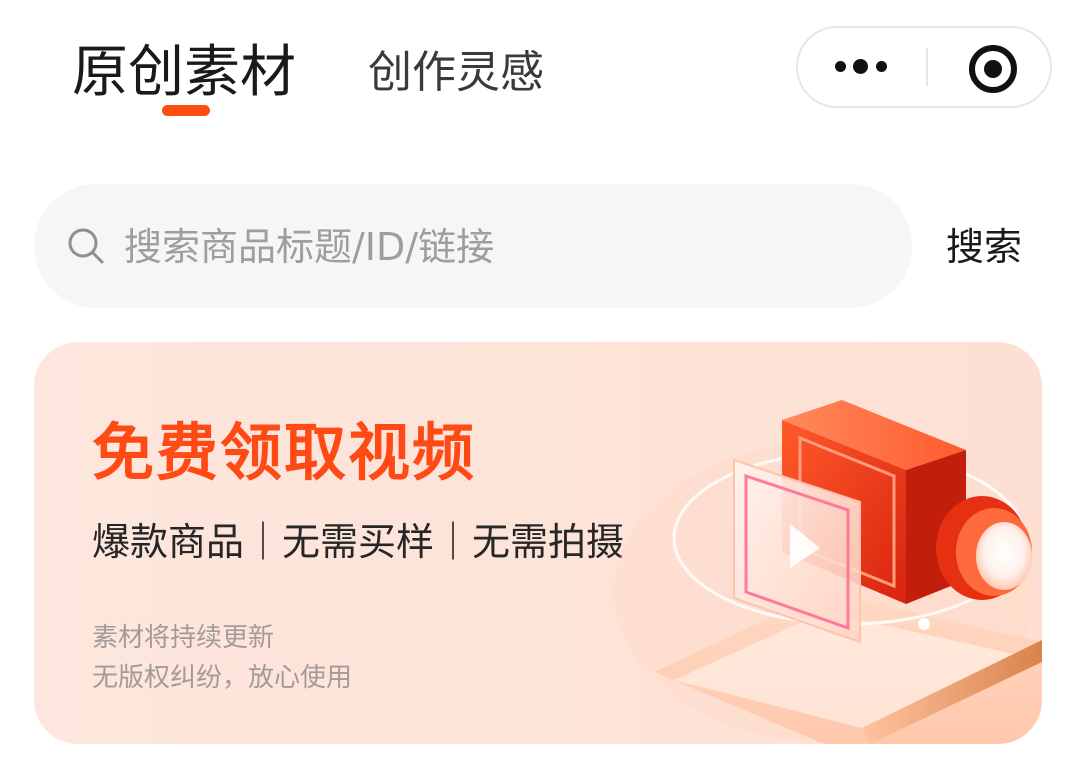 The width and height of the screenshot is (1080, 772). What do you see at coordinates (184, 73) in the screenshot?
I see `tab-original-materials: 原创素材` at bounding box center [184, 73].